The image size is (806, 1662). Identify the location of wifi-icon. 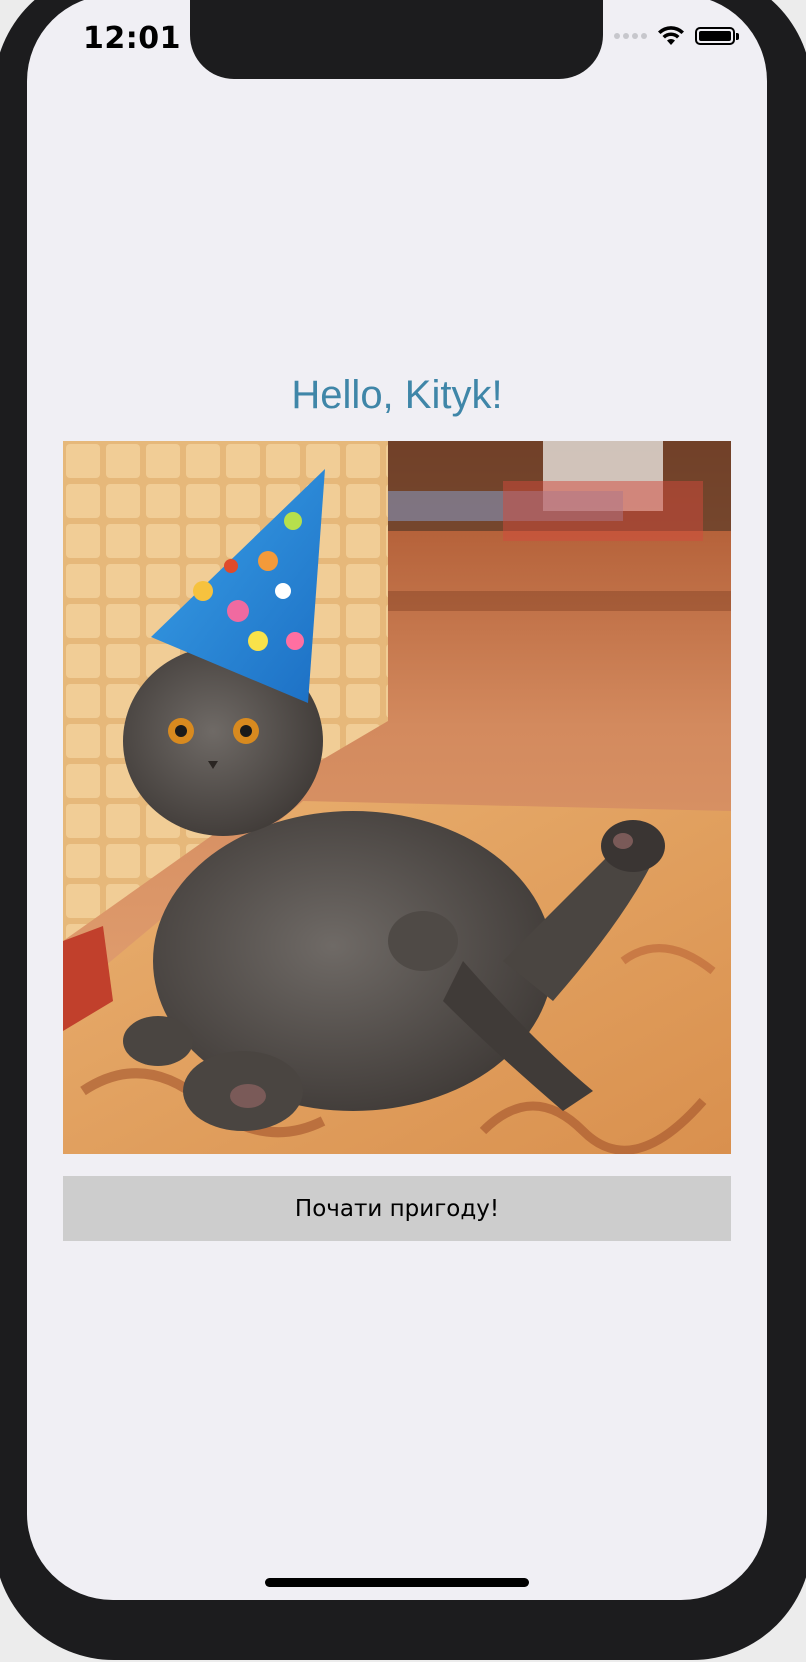
(671, 35).